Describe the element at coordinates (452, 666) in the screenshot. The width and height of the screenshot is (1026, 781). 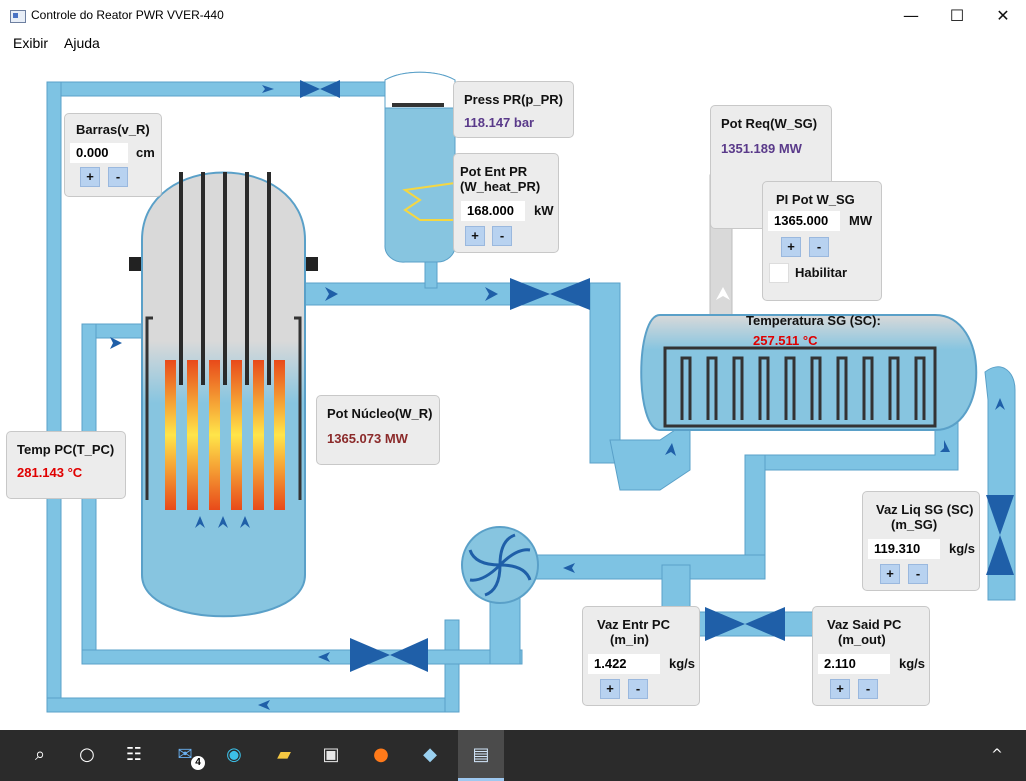
I see `pipe-bottom-riser` at that location.